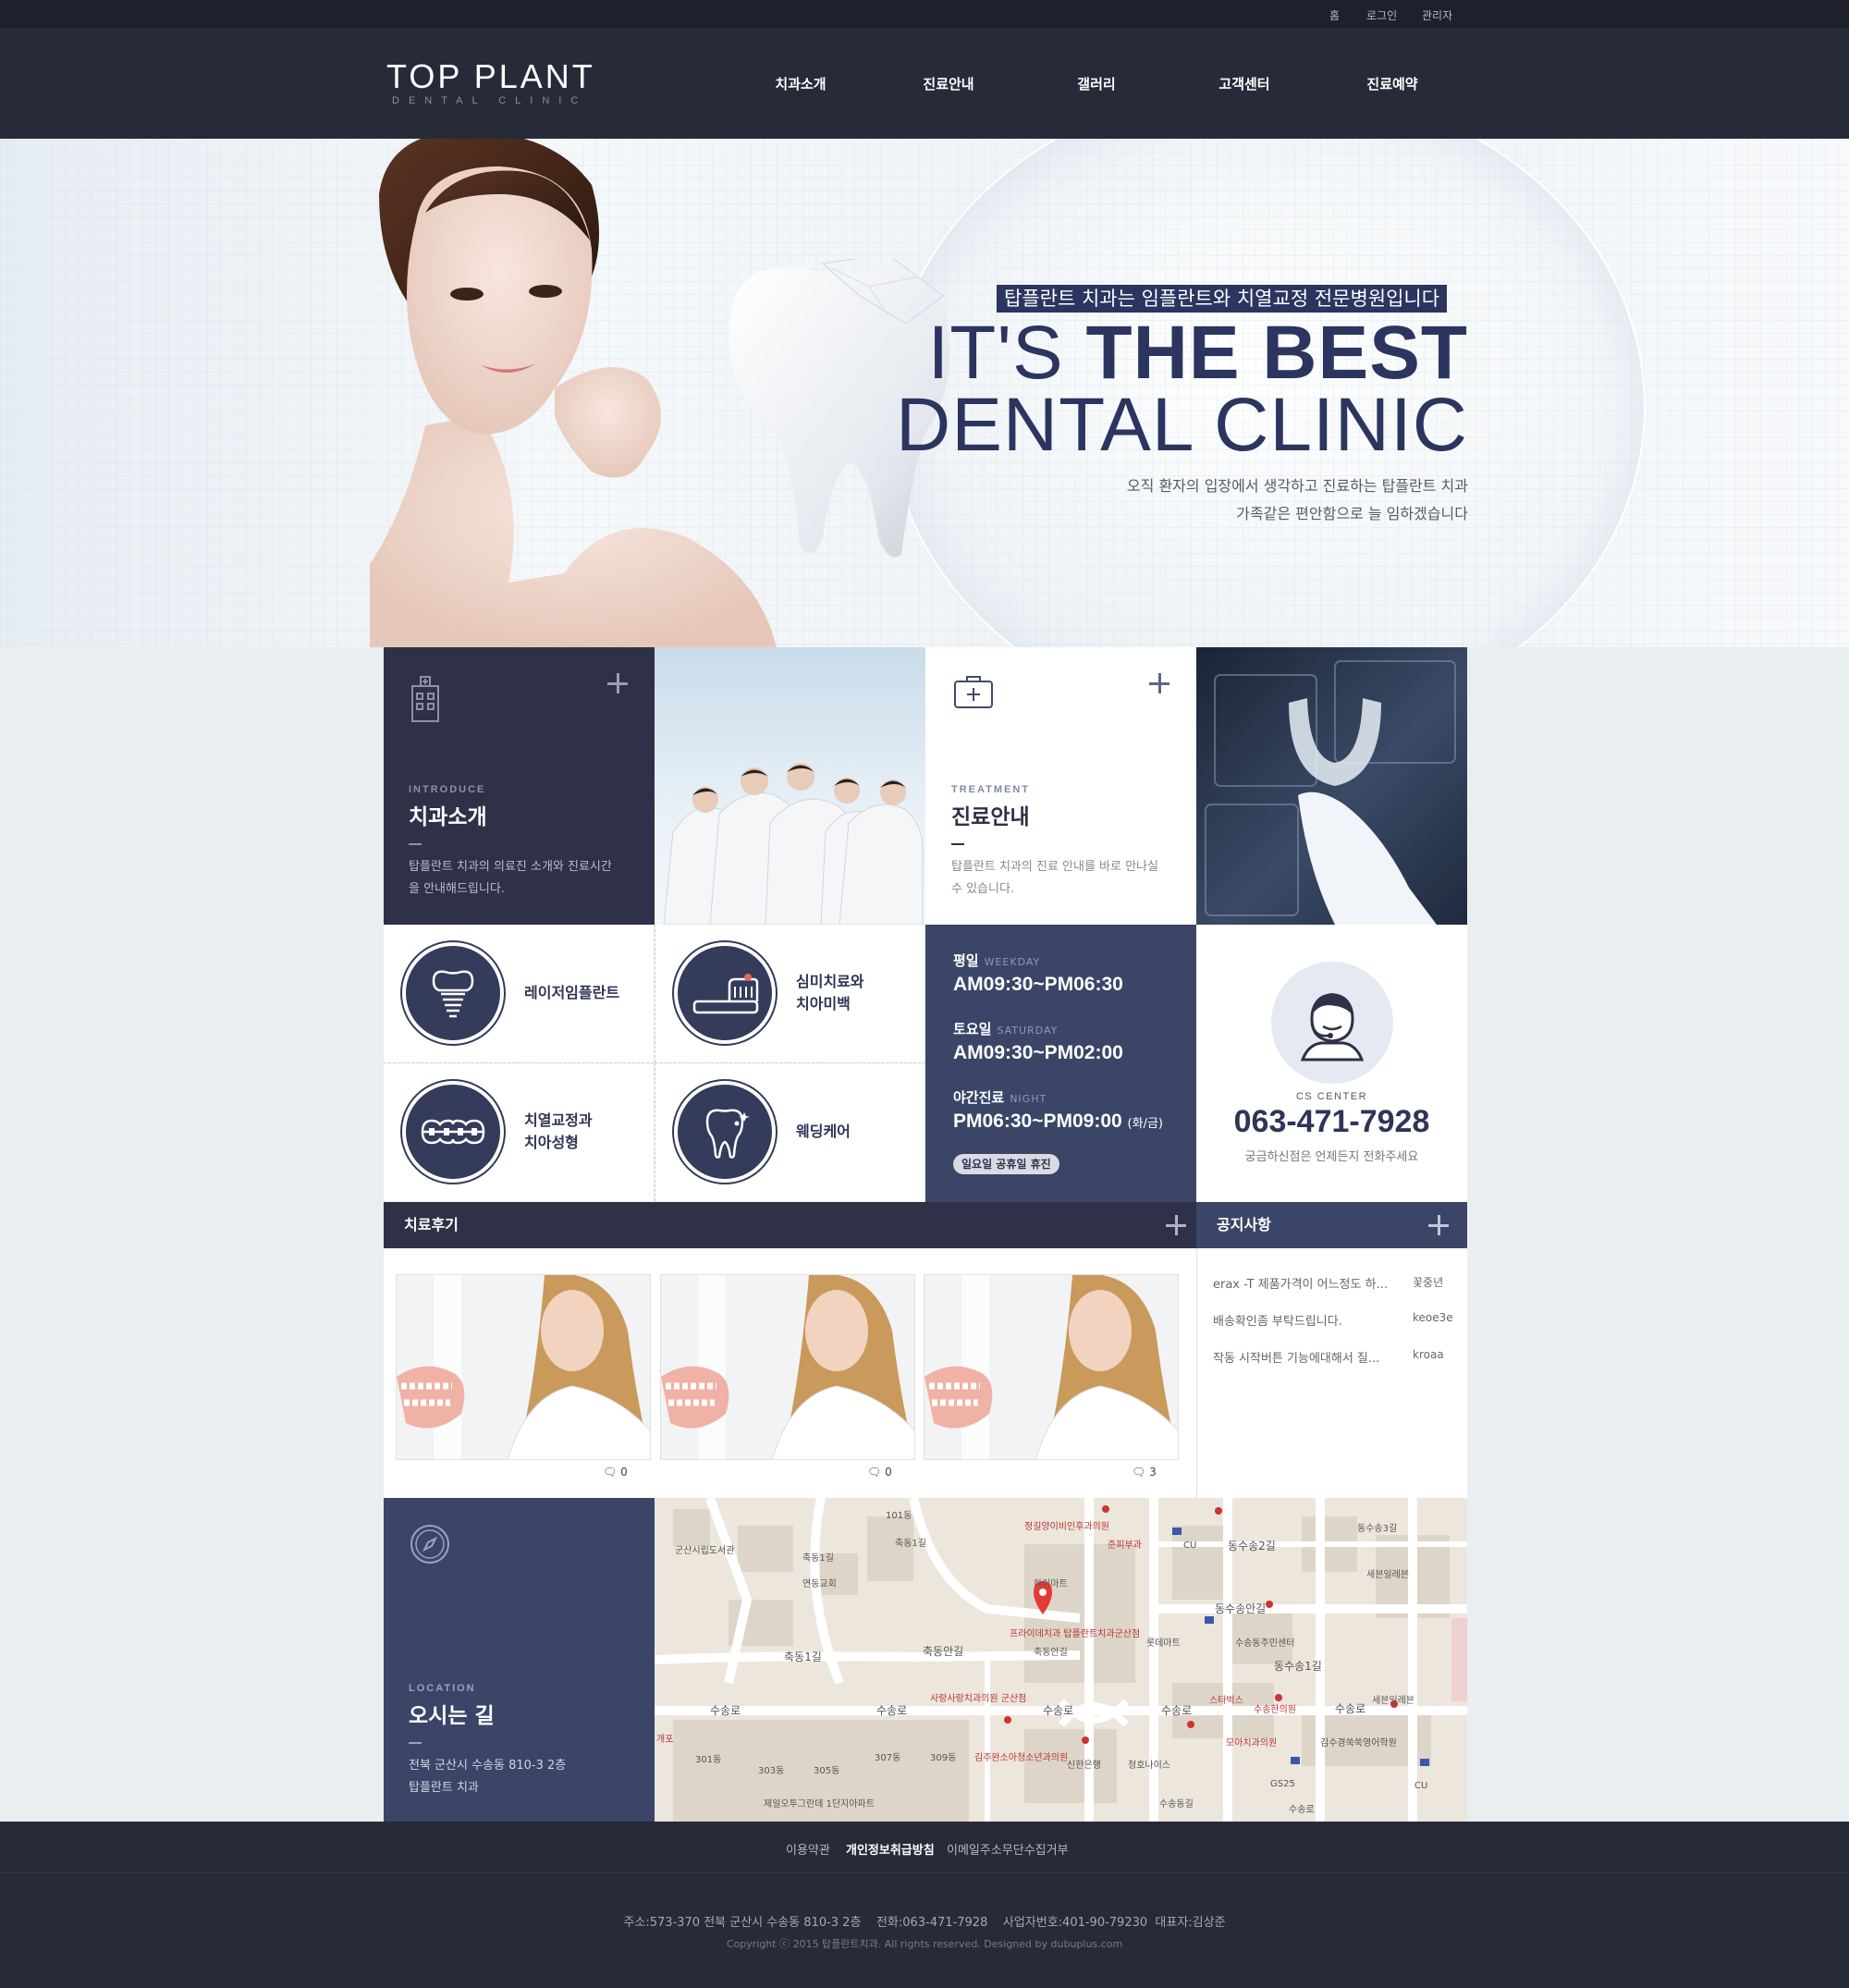 The image size is (1849, 1988). Describe the element at coordinates (1303, 1320) in the screenshot. I see `notice-item-title: 배송확인좀 부탁드립니다.` at that location.